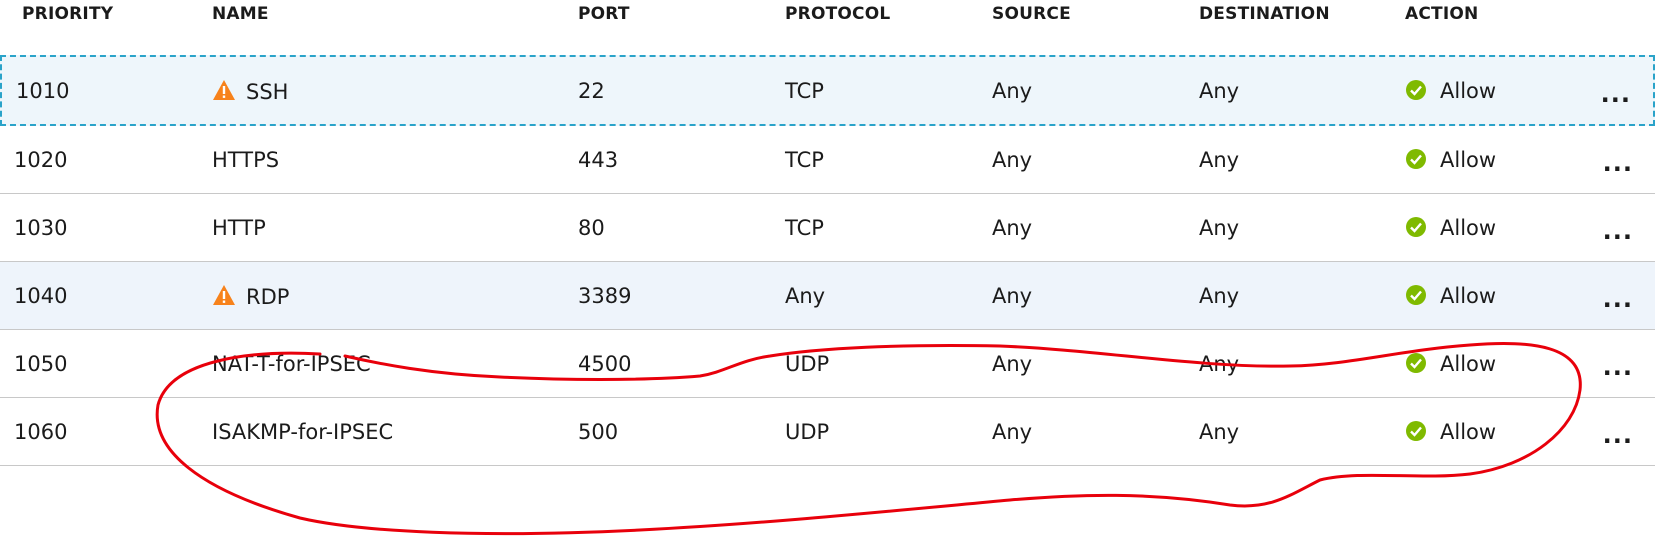  I want to click on column-header-protocol: PROTOCOL, so click(837, 14).